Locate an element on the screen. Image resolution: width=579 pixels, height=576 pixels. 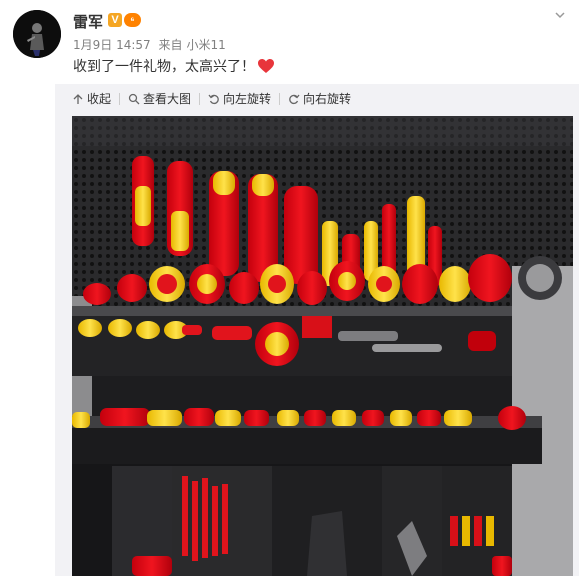
post-text-row: 收到了一件礼物，太高兴了！ is located at coordinates (174, 66).